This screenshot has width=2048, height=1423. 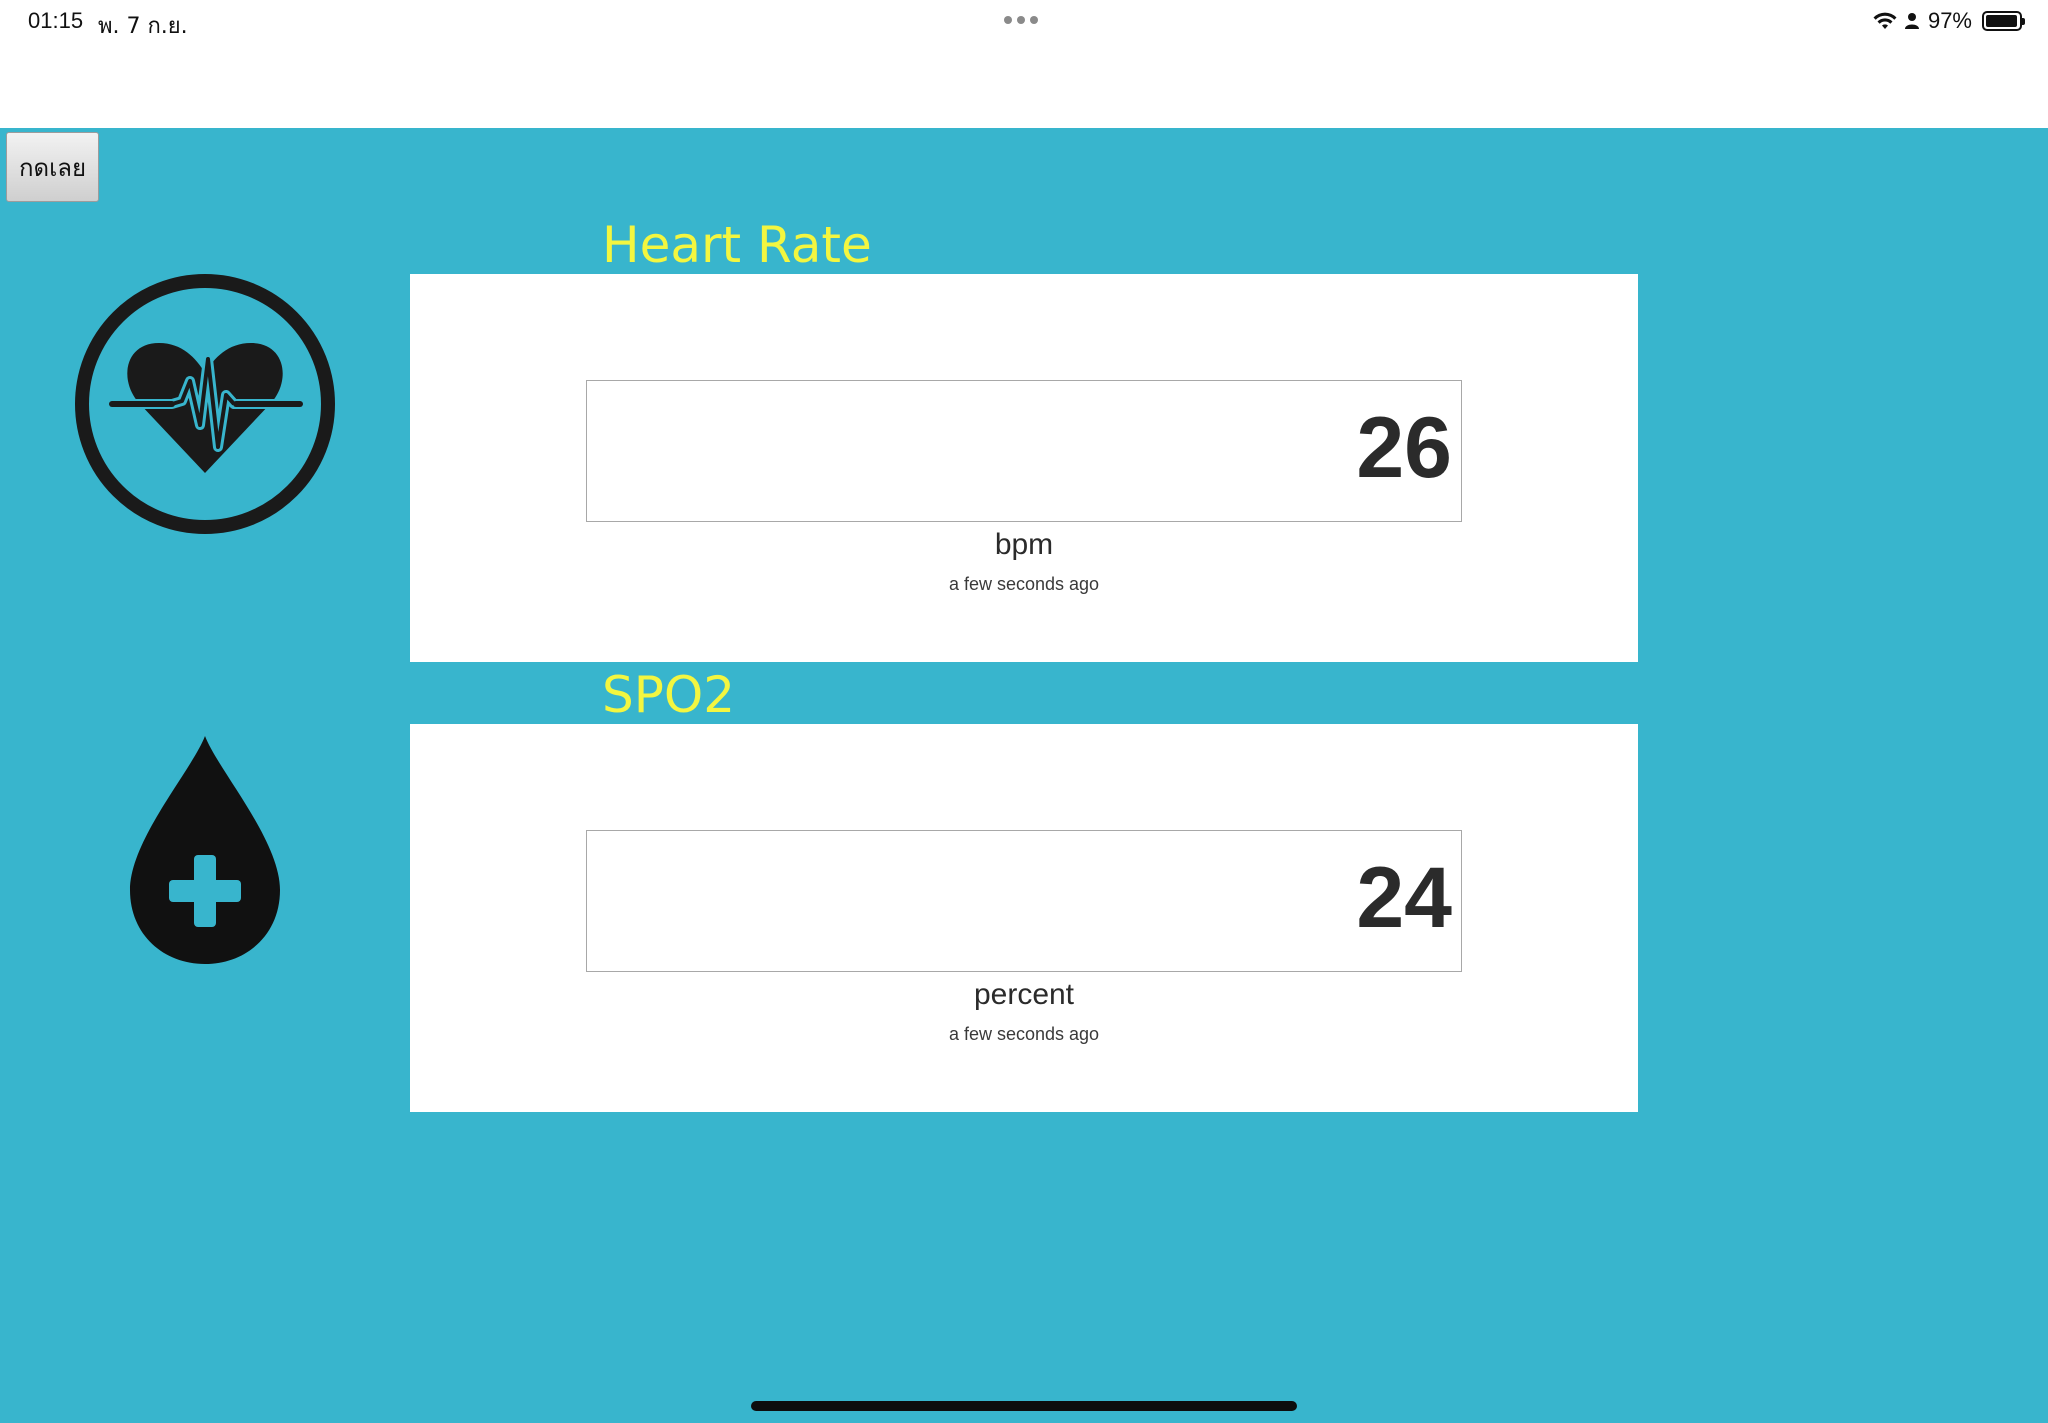 I want to click on status-time: 01:15, so click(x=56, y=20).